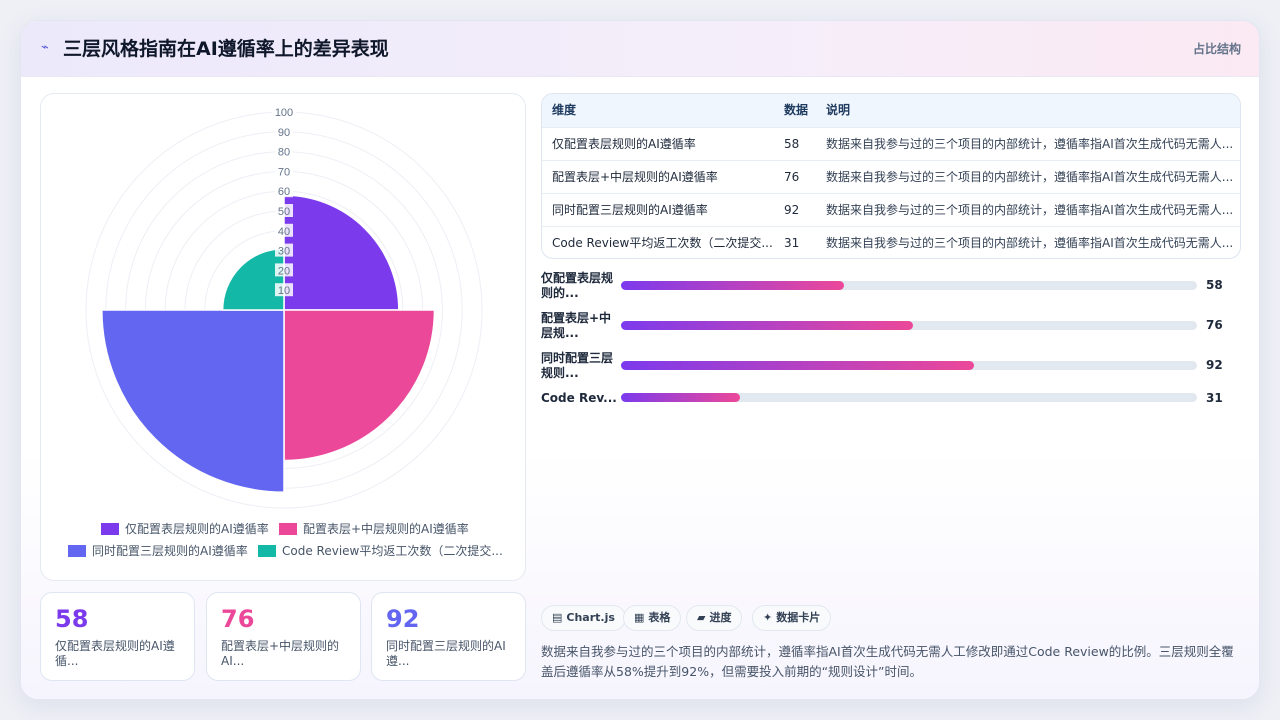  I want to click on legend-swatch-indigo, so click(77, 551).